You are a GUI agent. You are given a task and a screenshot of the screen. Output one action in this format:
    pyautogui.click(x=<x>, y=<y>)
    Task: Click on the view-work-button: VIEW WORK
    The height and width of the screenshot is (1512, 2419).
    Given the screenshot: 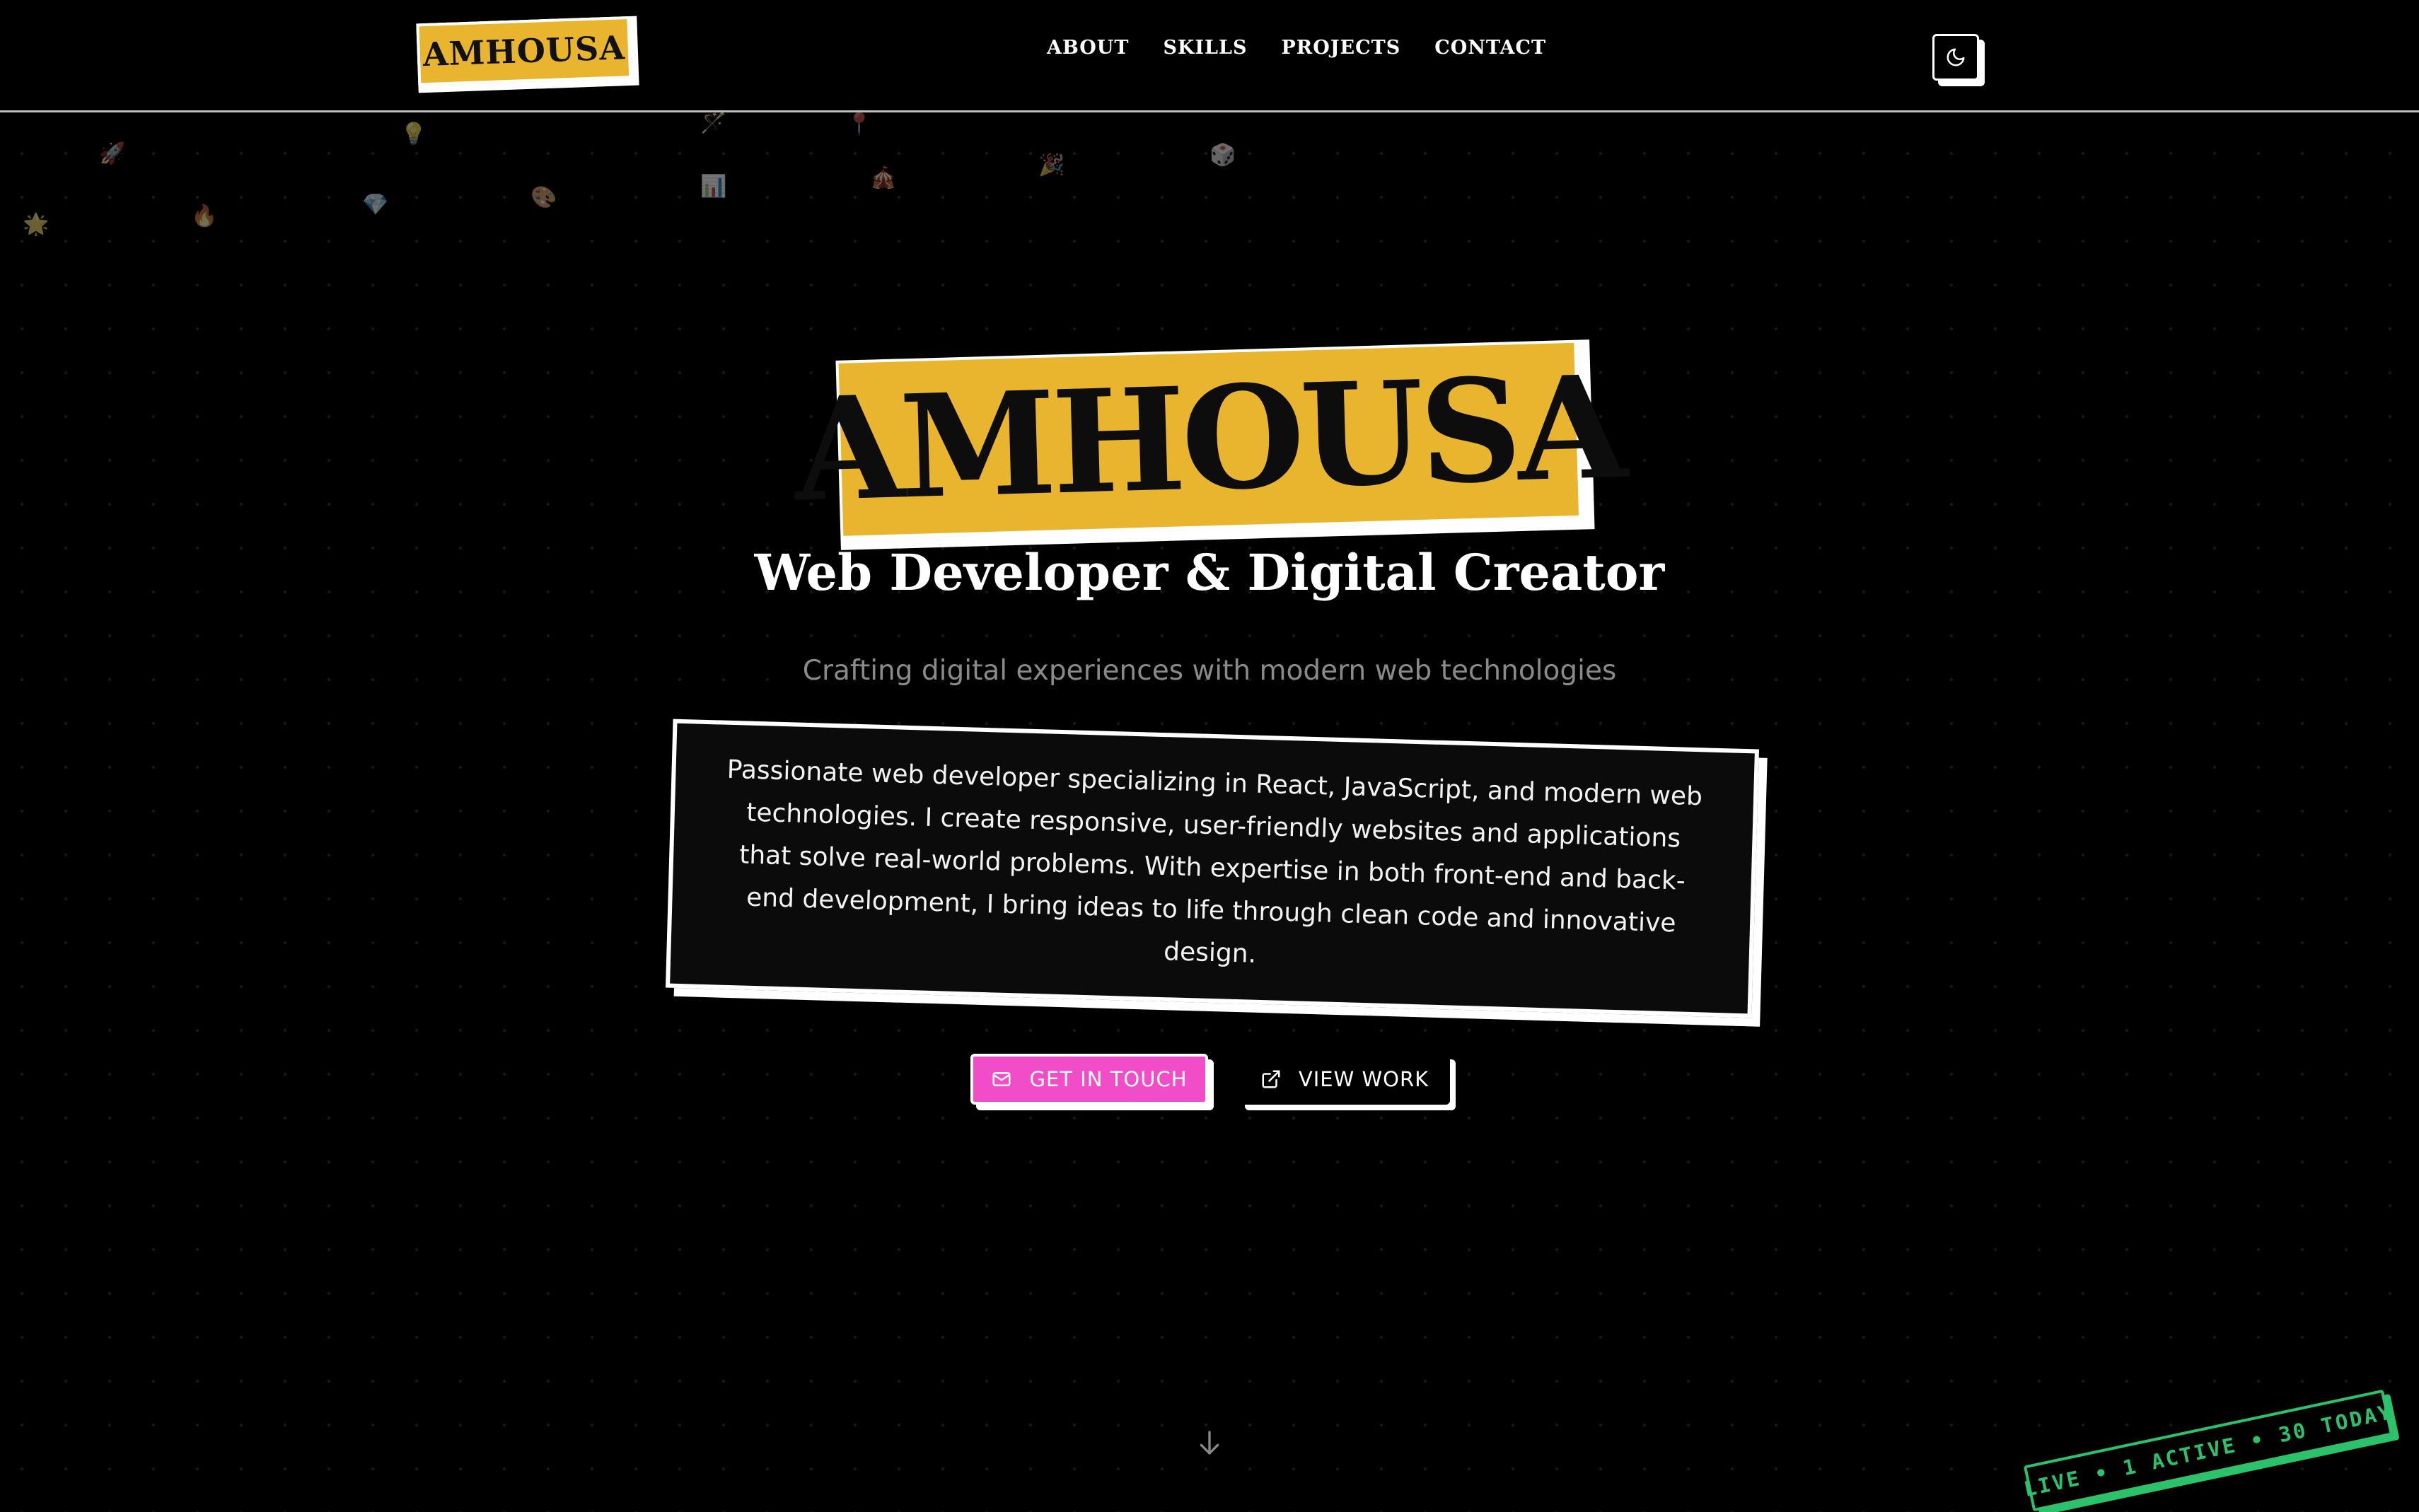 What is the action you would take?
    pyautogui.click(x=1345, y=1079)
    